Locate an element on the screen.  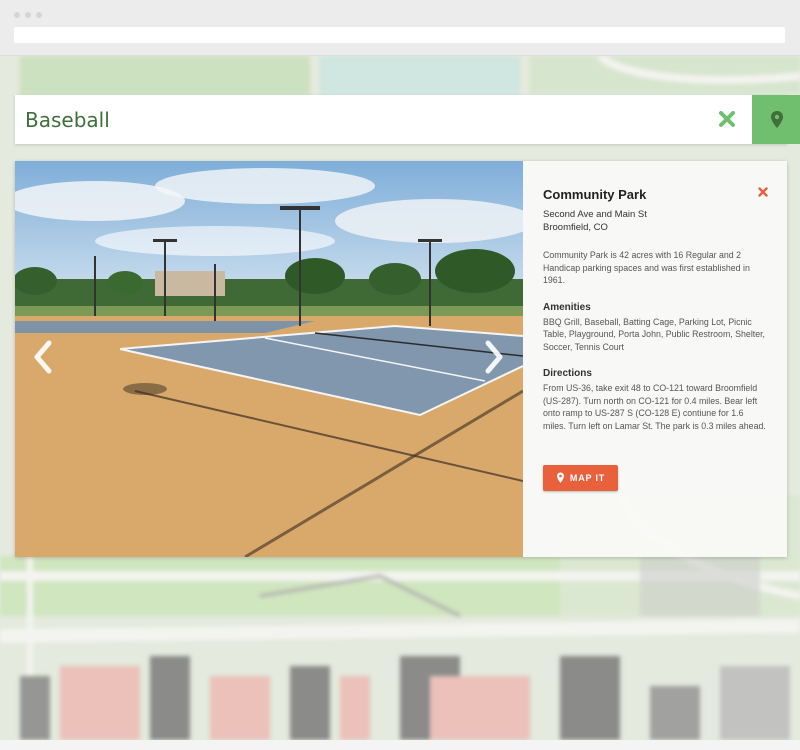
park-address-line1: Second Ave and Main St is located at coordinates (595, 214).